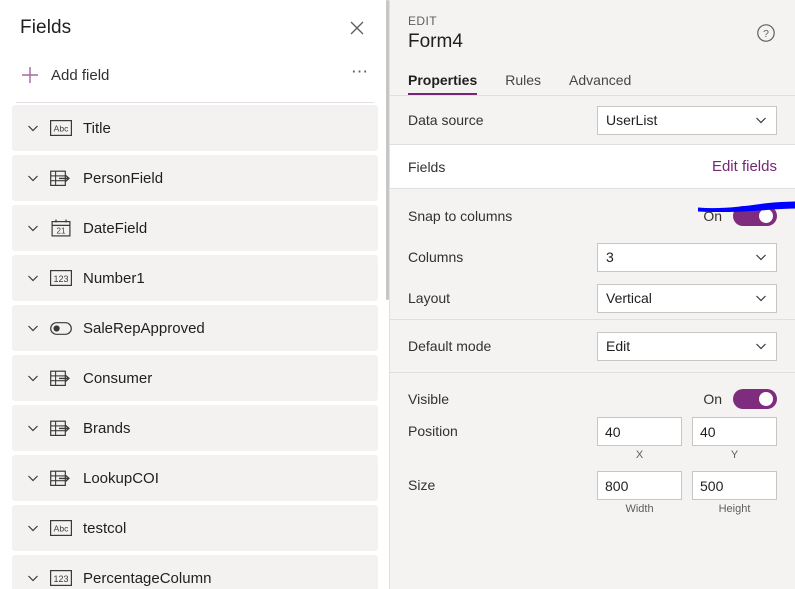 This screenshot has width=795, height=589. I want to click on field-list-item: SaleRepApproved, so click(195, 328).